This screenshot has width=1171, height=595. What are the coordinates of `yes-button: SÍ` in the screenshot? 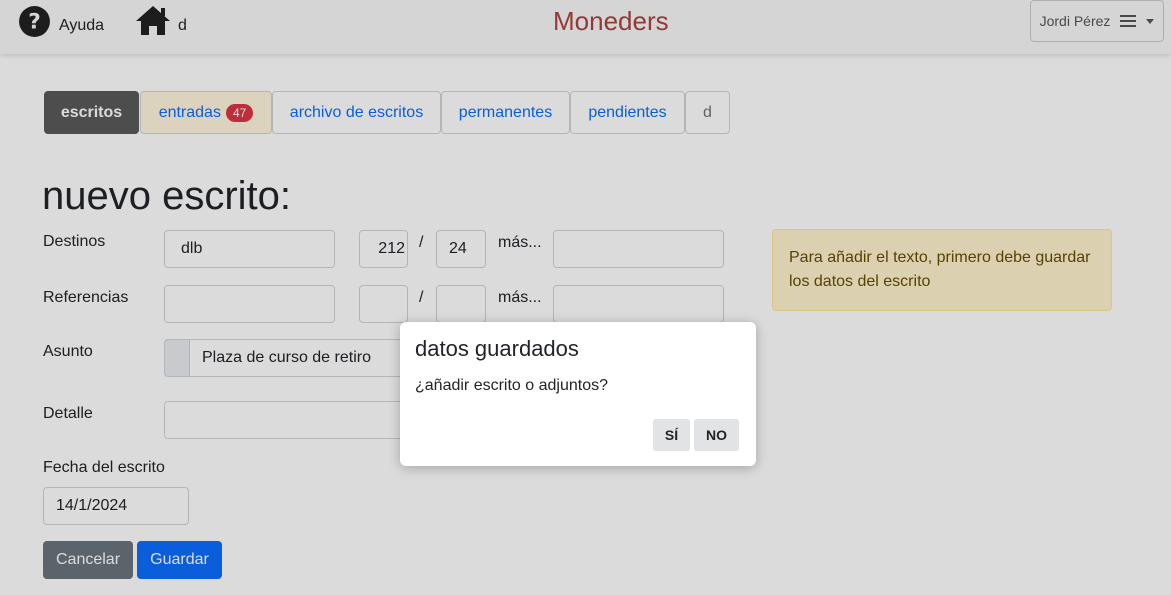 It's located at (671, 435).